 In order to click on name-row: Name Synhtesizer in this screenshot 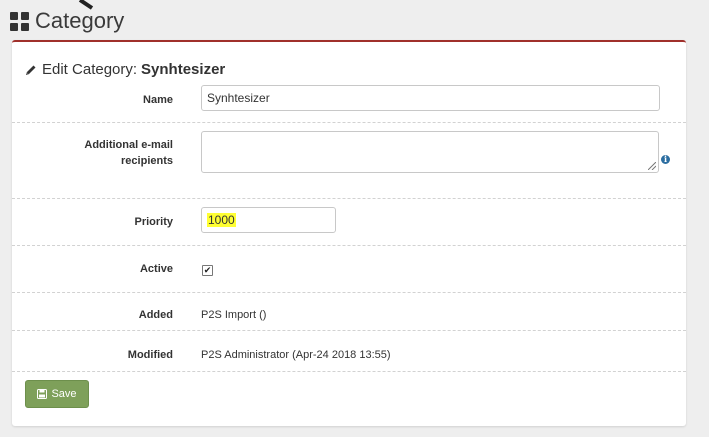, I will do `click(349, 102)`.